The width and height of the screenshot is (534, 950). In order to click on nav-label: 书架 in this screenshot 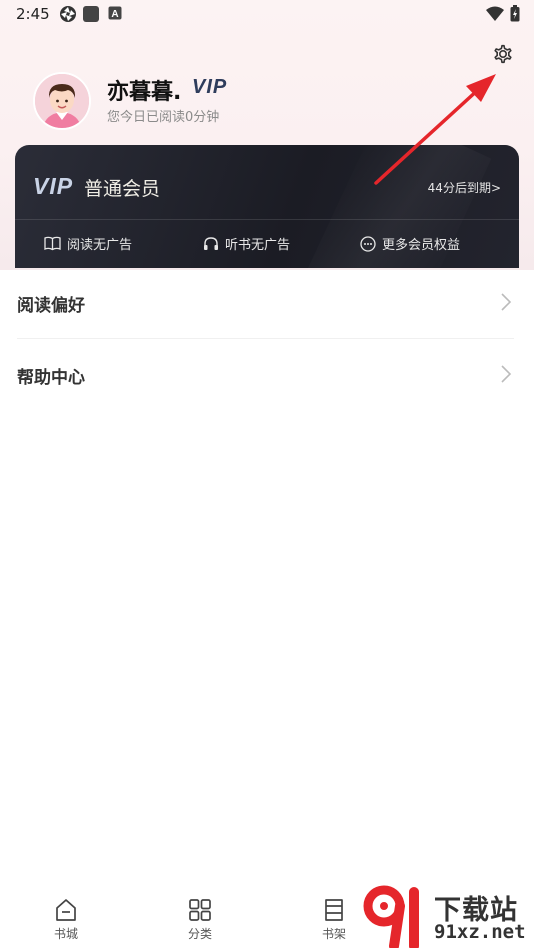, I will do `click(333, 934)`.